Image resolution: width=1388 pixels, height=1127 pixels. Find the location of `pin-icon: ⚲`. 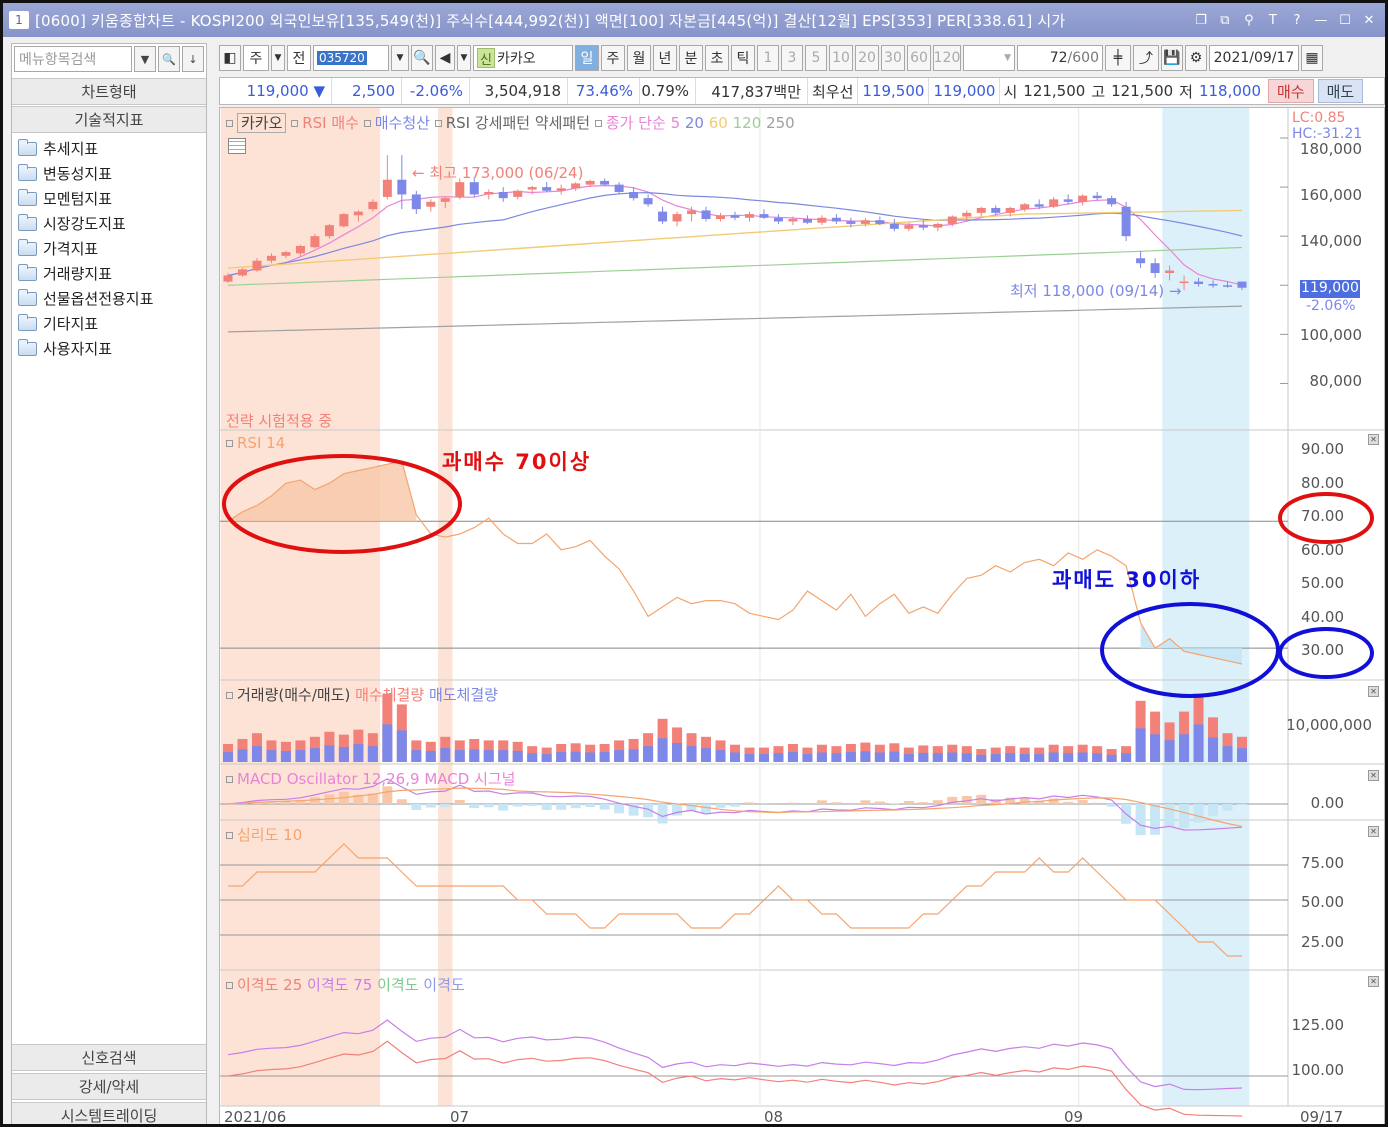

pin-icon: ⚲ is located at coordinates (1249, 20).